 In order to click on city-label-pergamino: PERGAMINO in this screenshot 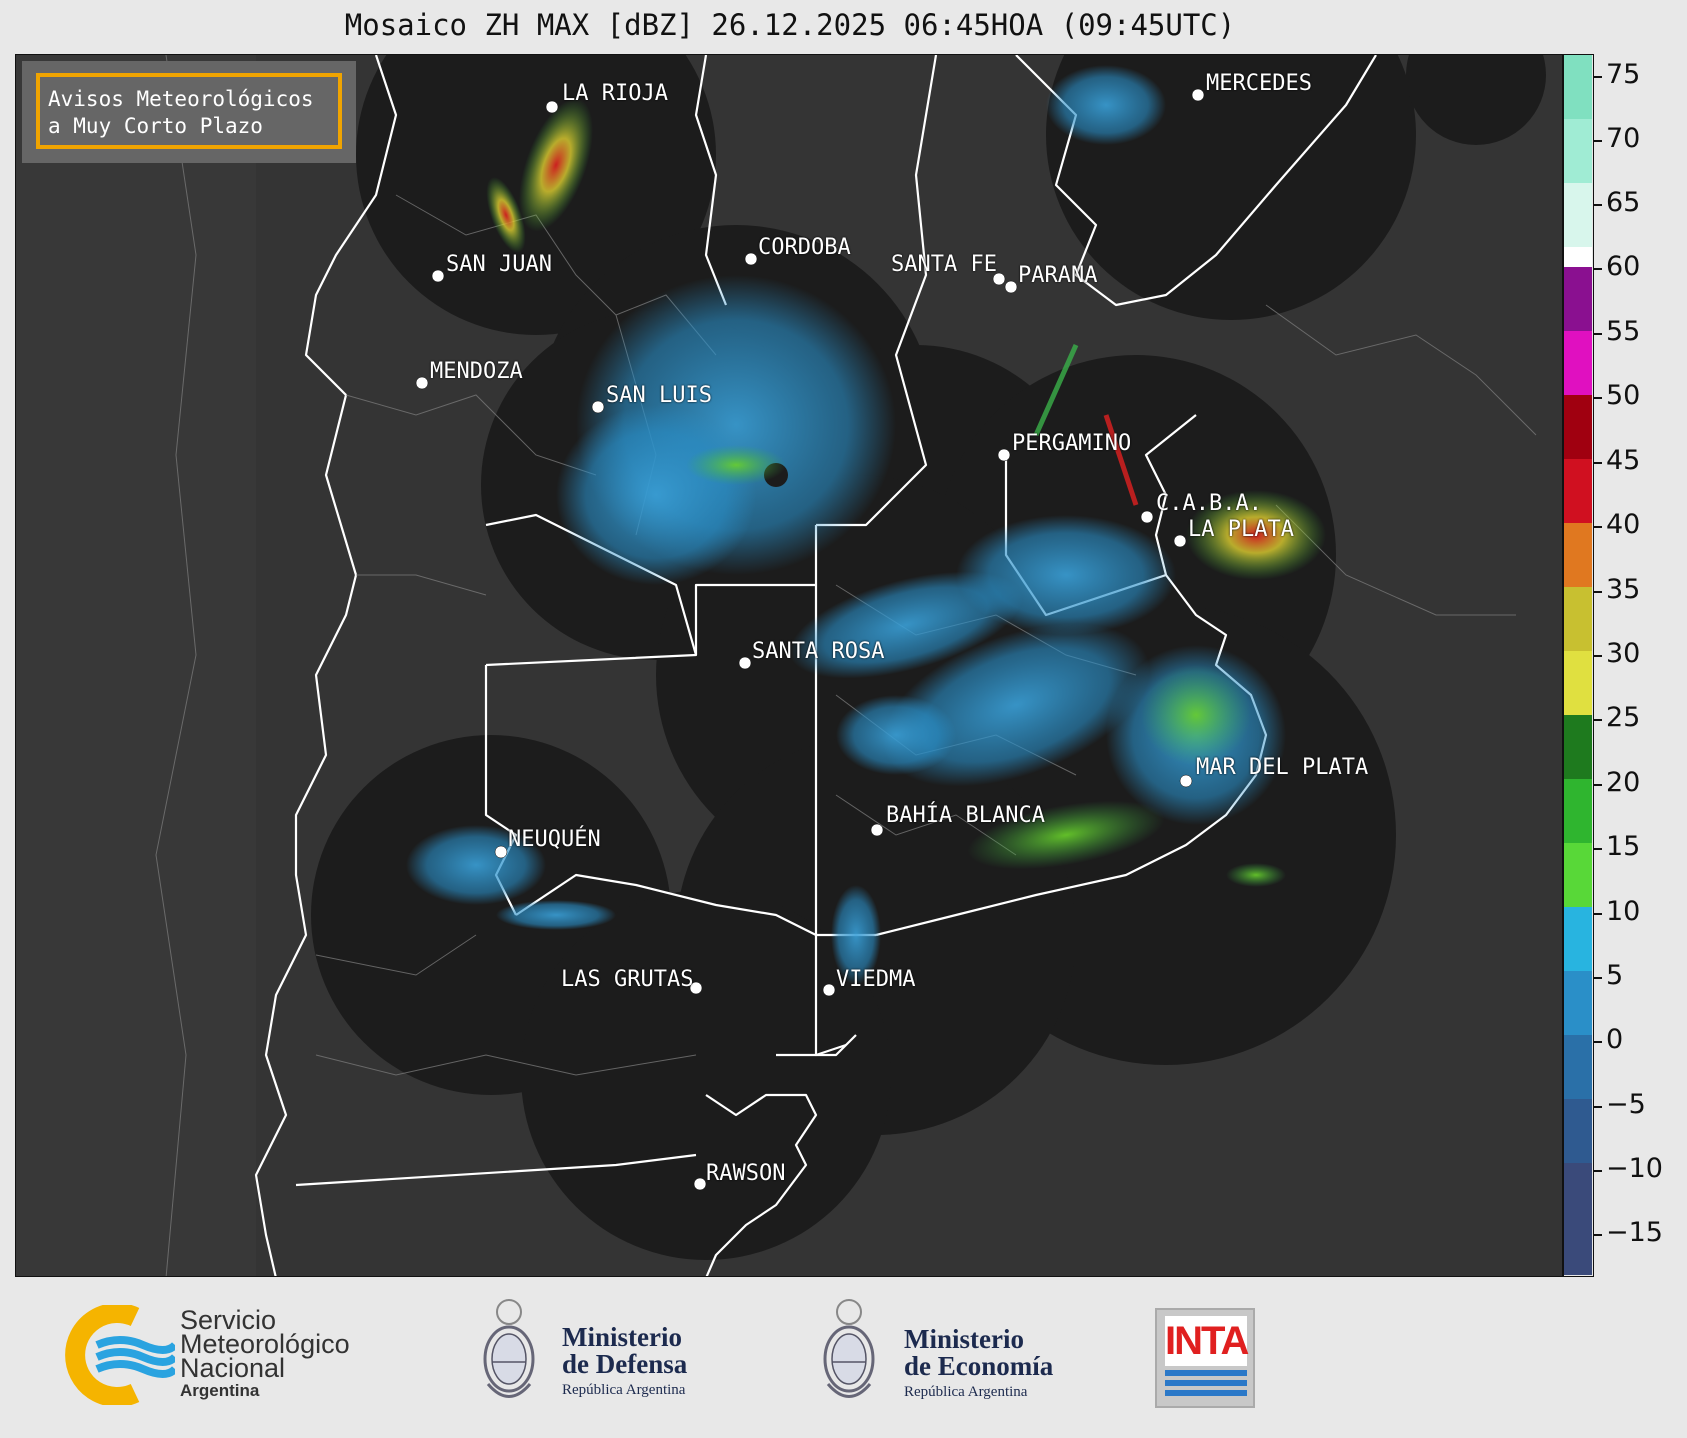, I will do `click(1072, 443)`.